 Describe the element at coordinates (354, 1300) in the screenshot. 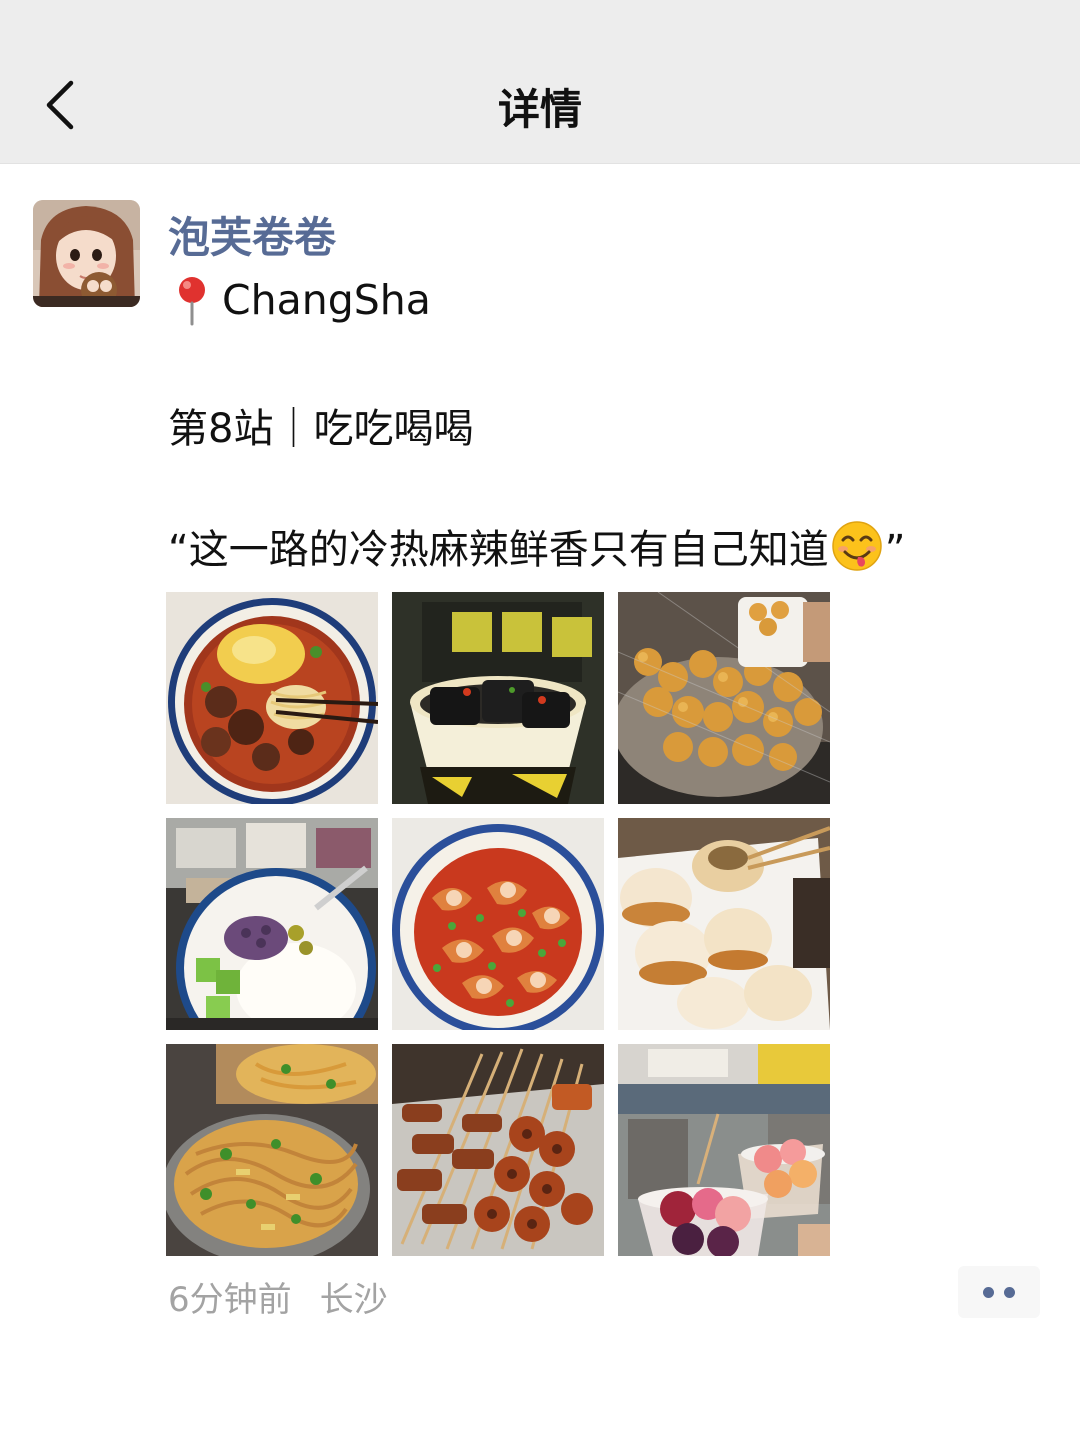

I see `post-city: 长沙` at that location.